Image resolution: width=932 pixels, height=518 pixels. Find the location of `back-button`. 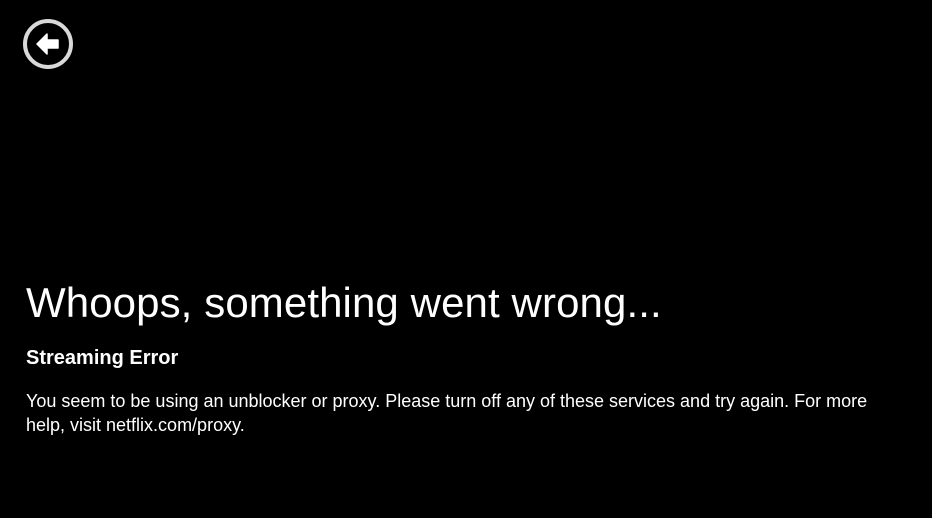

back-button is located at coordinates (48, 44).